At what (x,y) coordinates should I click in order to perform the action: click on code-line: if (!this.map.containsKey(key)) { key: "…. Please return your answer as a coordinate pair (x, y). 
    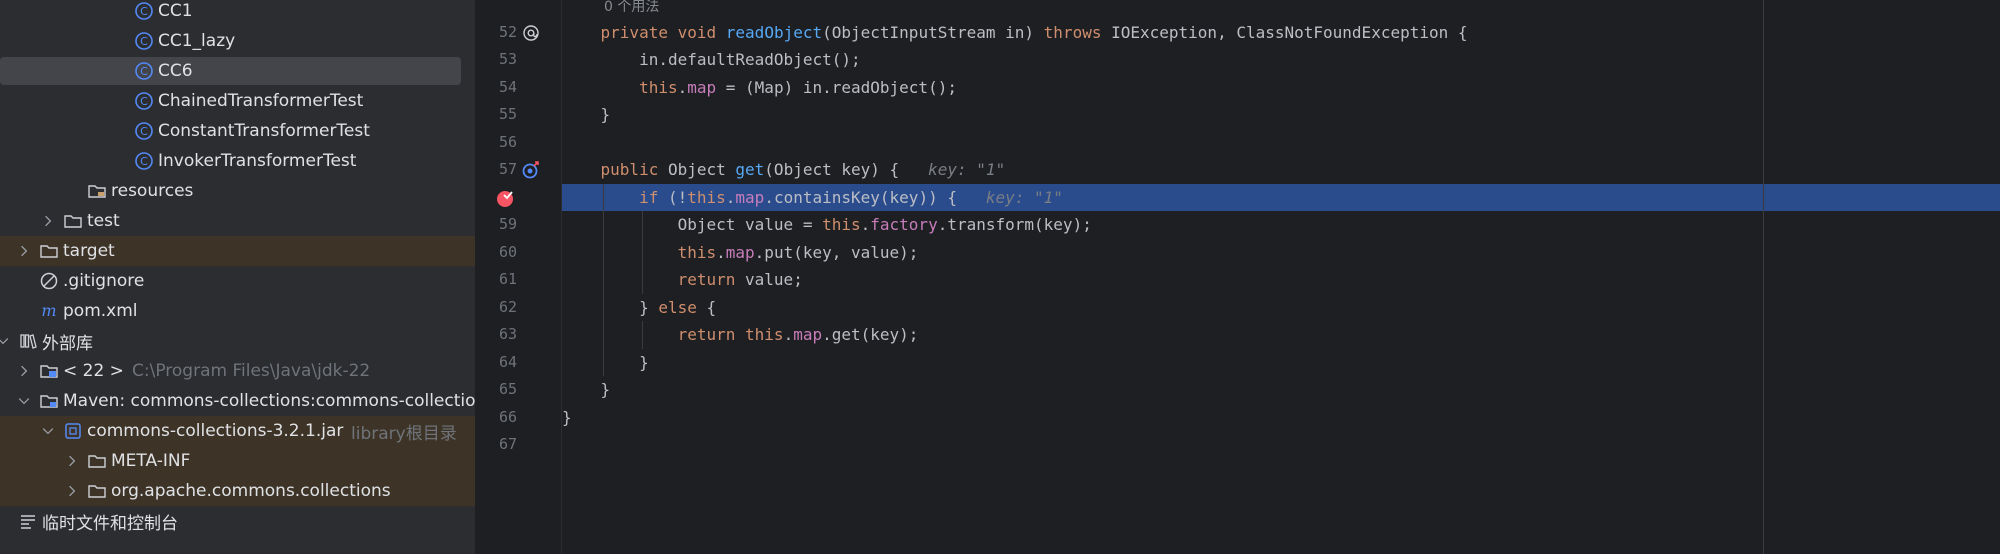
    Looking at the image, I should click on (1281, 197).